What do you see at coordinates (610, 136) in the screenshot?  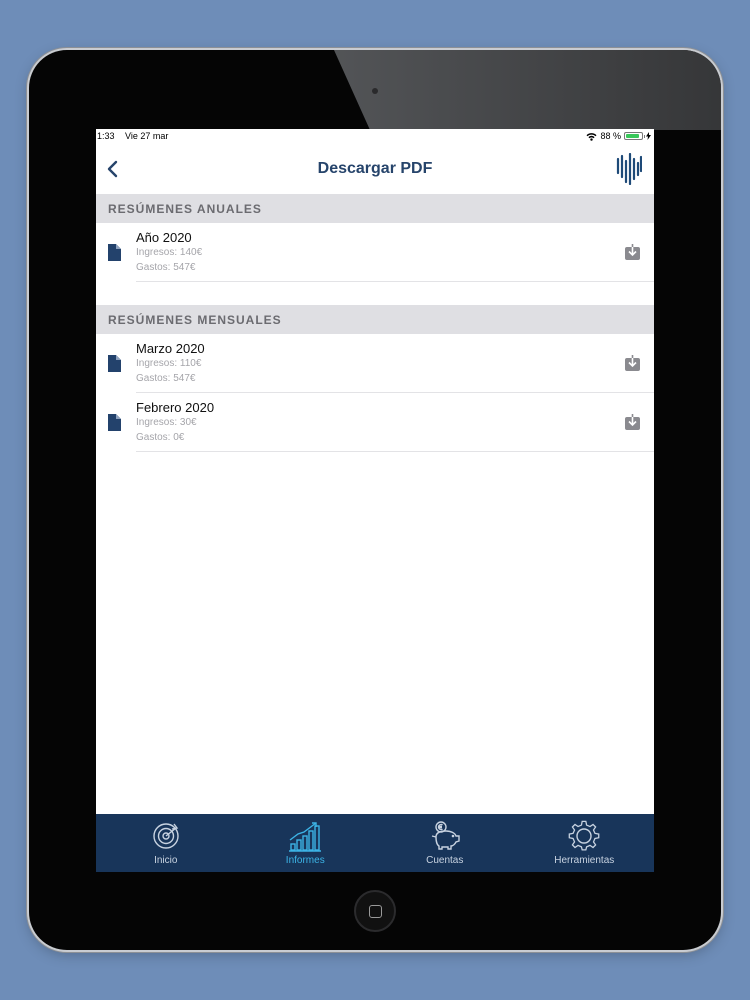 I see `battery-percent: 88 %` at bounding box center [610, 136].